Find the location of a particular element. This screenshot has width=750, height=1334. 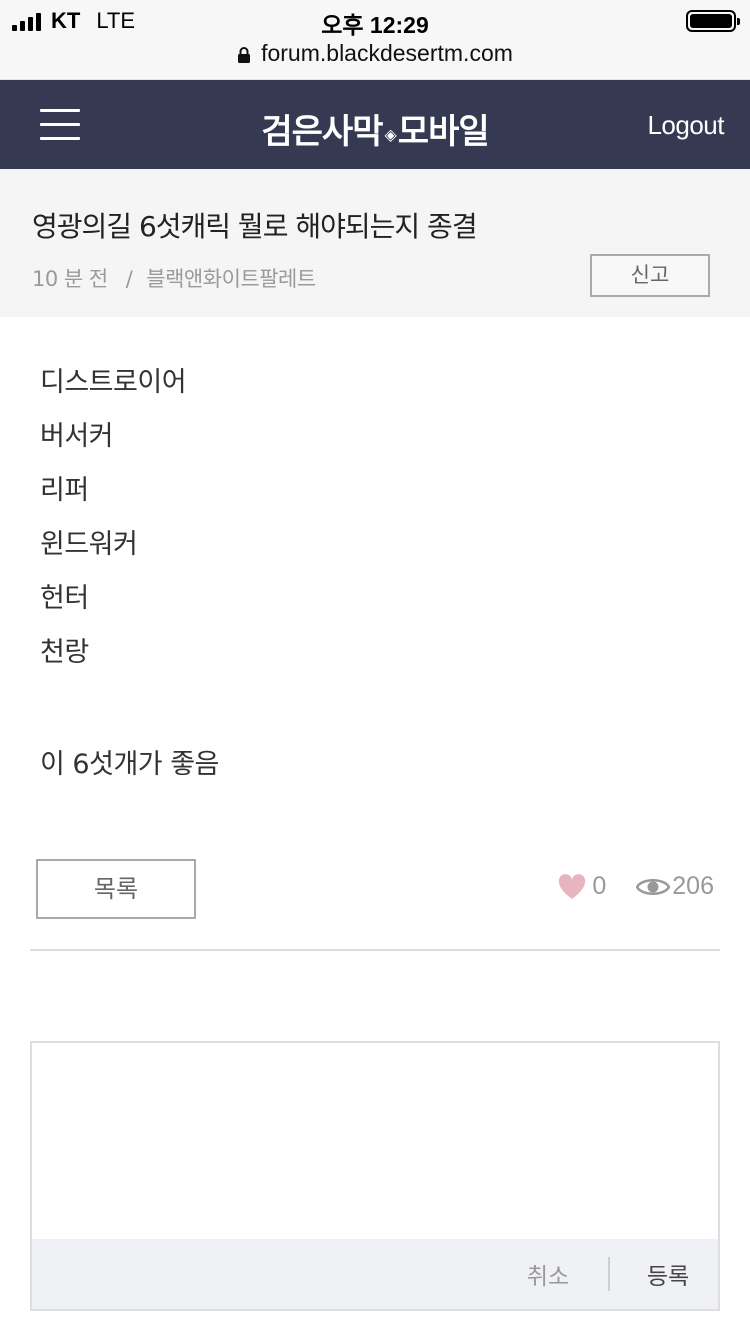

site-header: 검은사막 ◈모바일 Logout is located at coordinates (375, 124).